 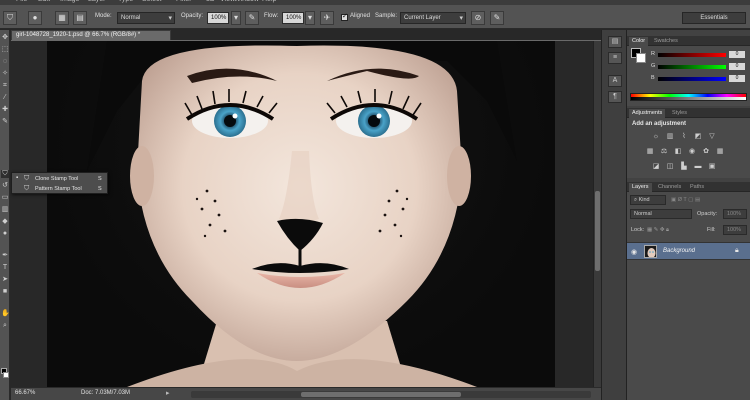 I want to click on quick-selection-tool-icon: ✧, so click(x=5, y=74).